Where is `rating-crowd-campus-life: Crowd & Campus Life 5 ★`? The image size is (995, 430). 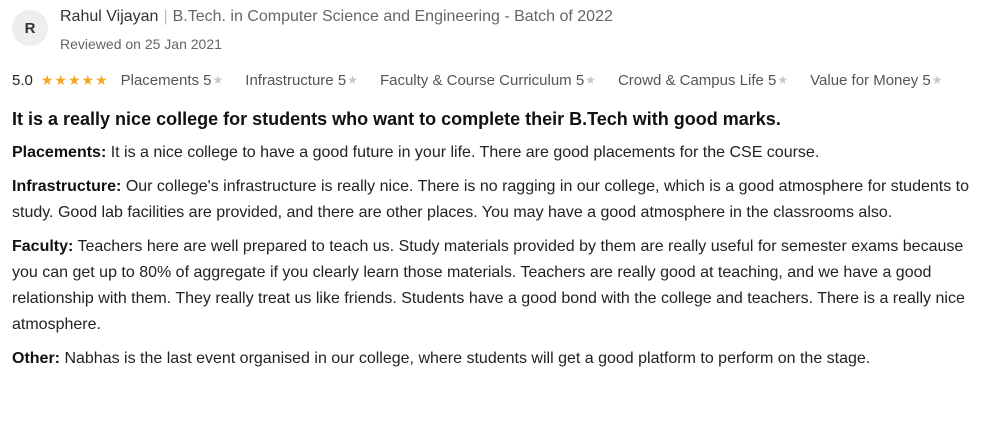
rating-crowd-campus-life: Crowd & Campus Life 5 ★ is located at coordinates (703, 80).